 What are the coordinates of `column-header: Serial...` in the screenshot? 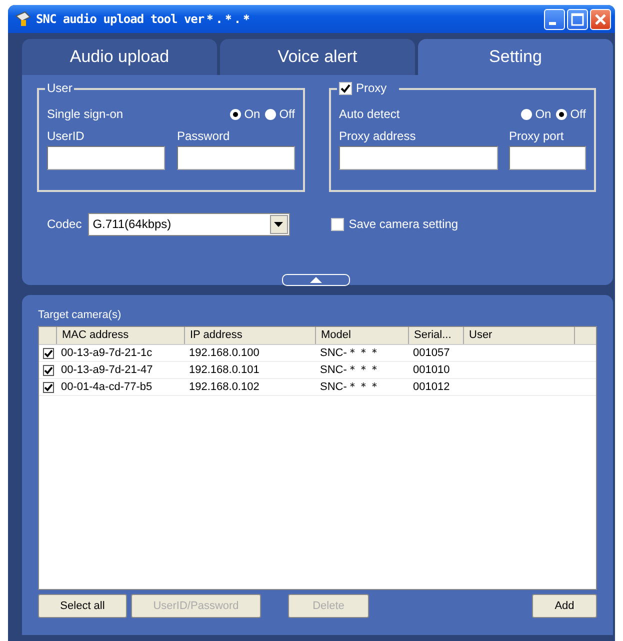 It's located at (436, 335).